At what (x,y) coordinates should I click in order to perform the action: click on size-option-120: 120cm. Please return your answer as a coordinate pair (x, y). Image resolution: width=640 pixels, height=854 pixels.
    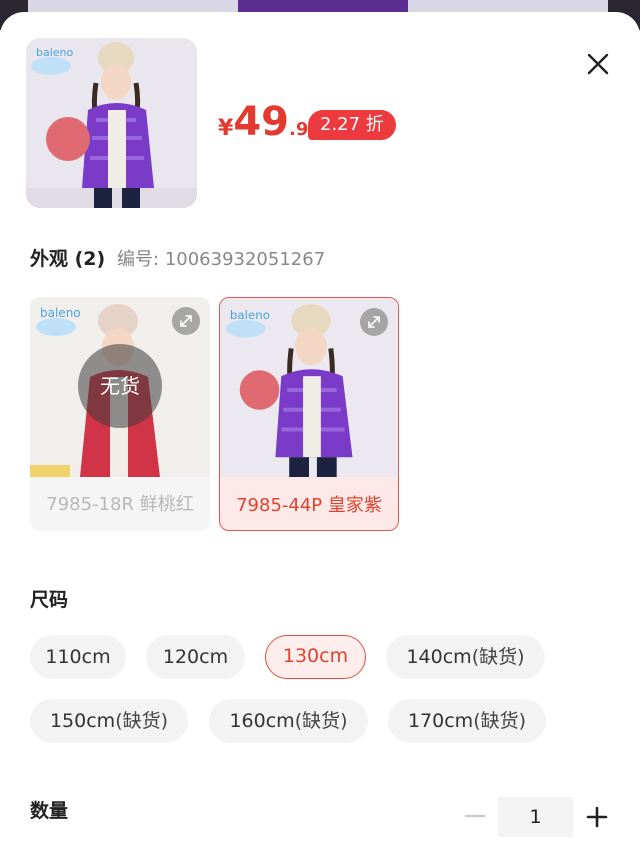
    Looking at the image, I should click on (195, 657).